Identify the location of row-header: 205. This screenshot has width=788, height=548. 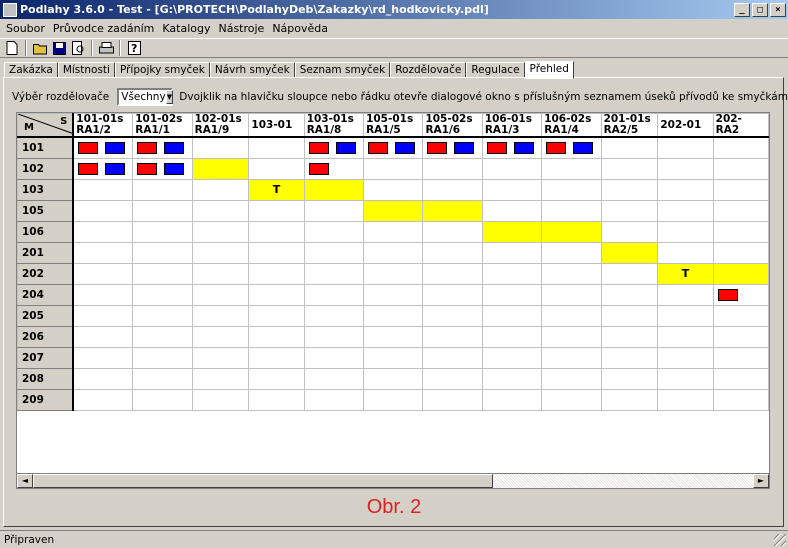
(46, 315).